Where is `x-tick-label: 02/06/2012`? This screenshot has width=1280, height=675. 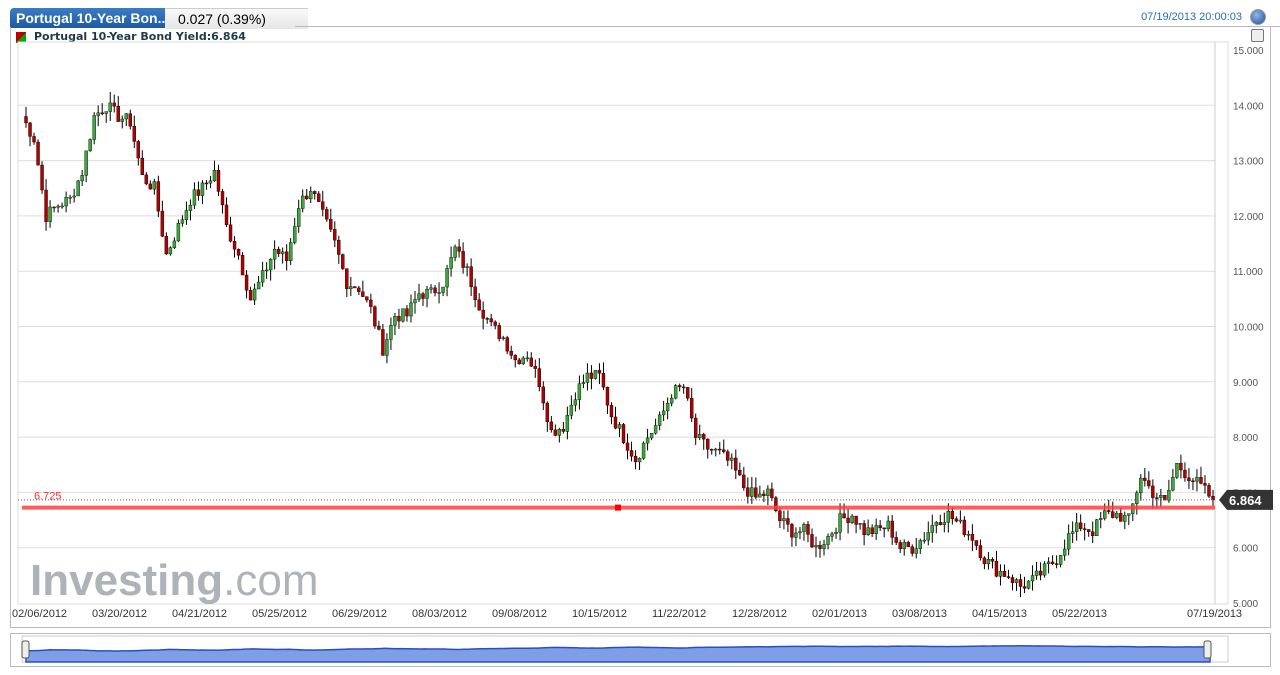 x-tick-label: 02/06/2012 is located at coordinates (39, 614).